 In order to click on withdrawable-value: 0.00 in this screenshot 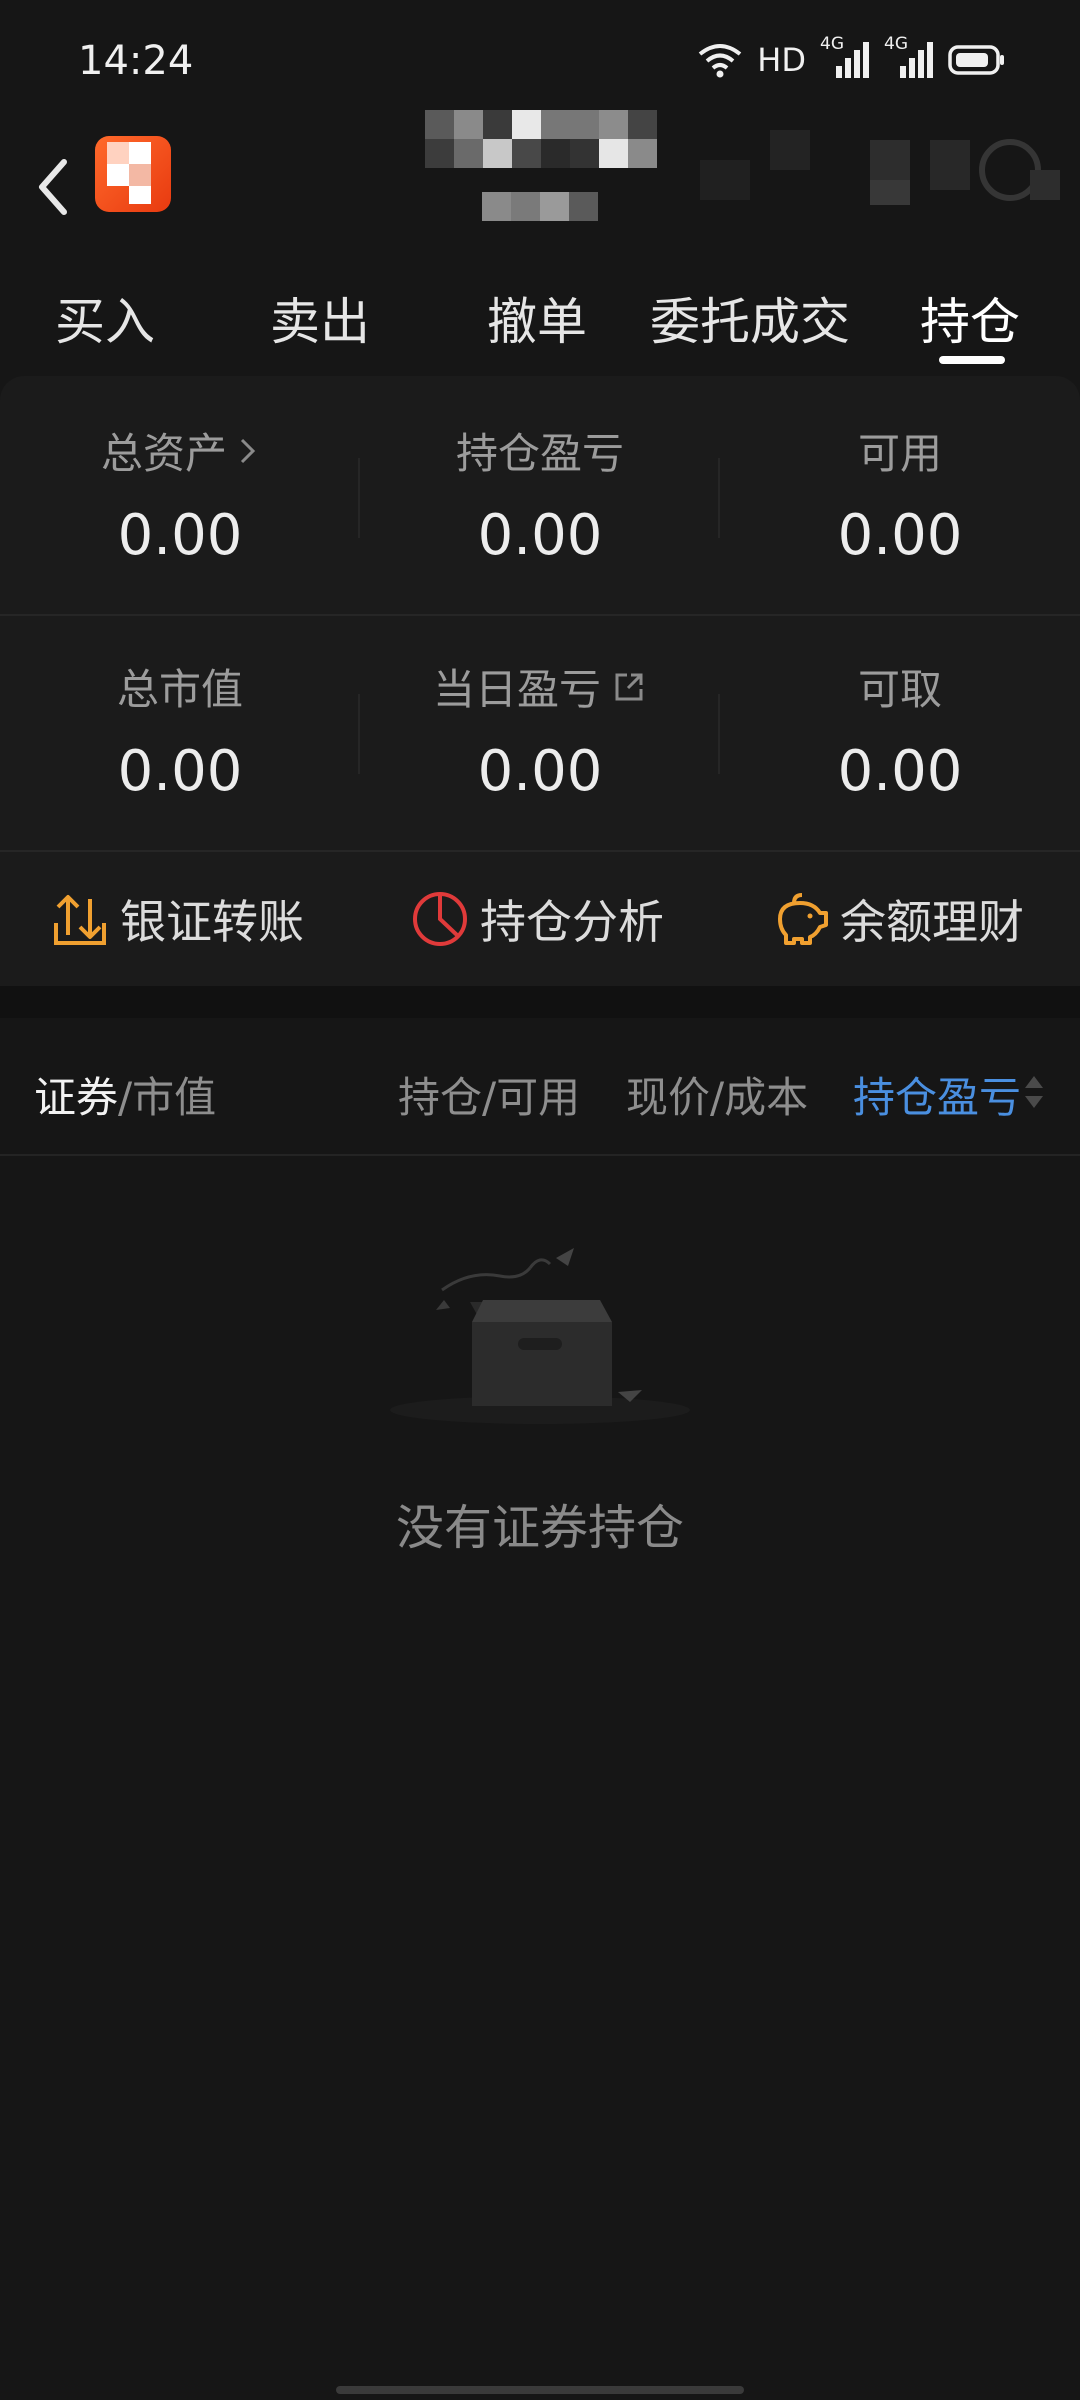, I will do `click(900, 771)`.